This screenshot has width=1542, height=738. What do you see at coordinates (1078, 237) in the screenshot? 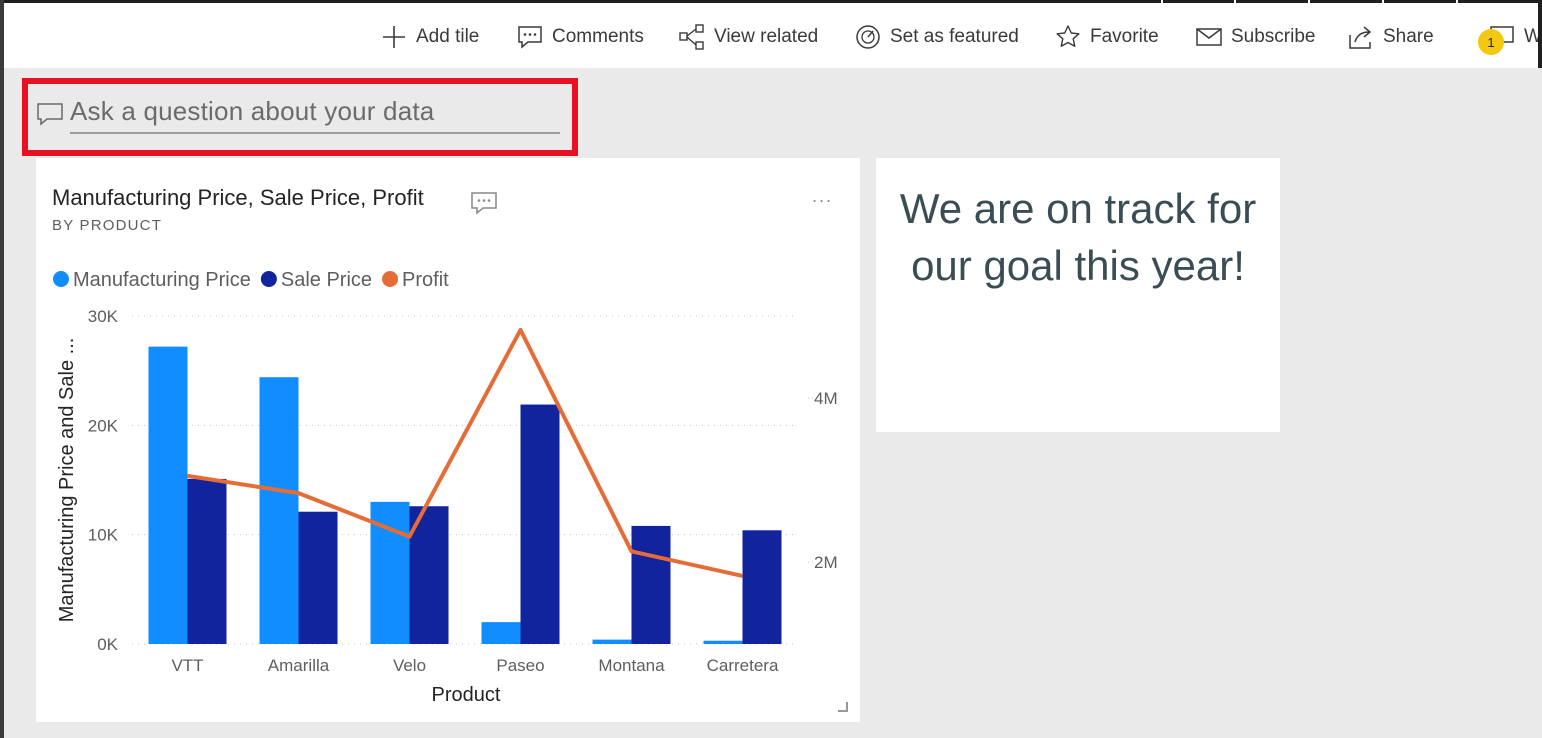
I see `text-tile-message: We are on track for our goal this year!` at bounding box center [1078, 237].